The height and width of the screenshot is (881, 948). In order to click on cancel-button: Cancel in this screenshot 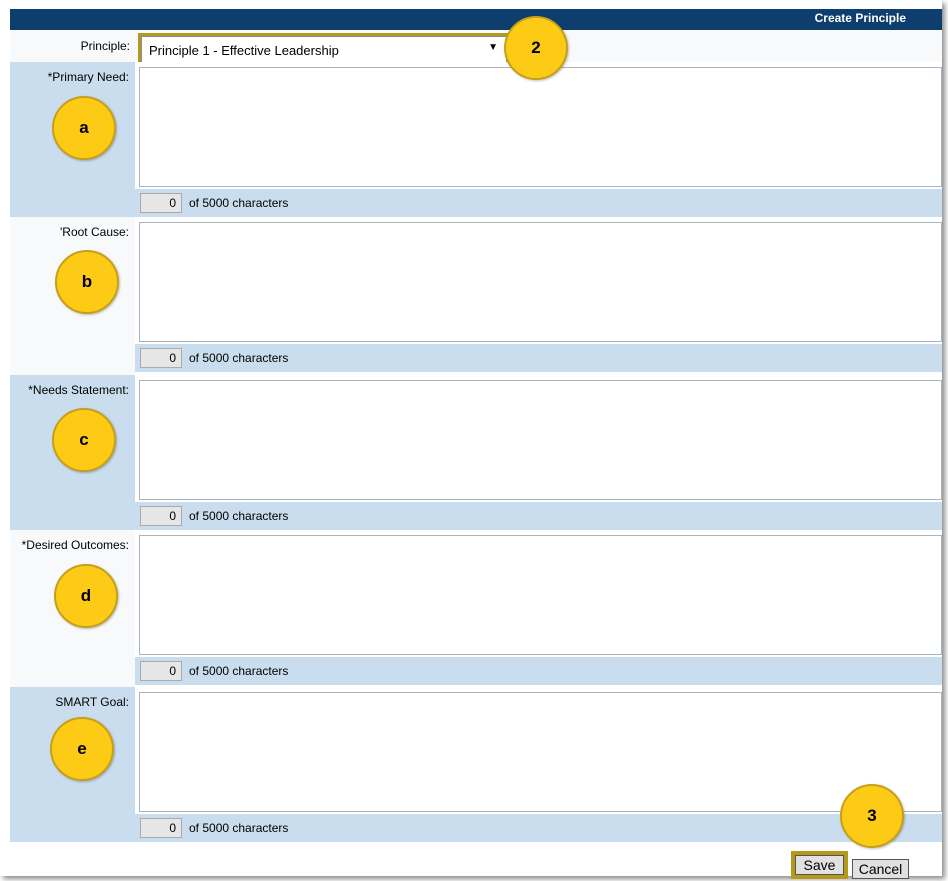, I will do `click(880, 869)`.